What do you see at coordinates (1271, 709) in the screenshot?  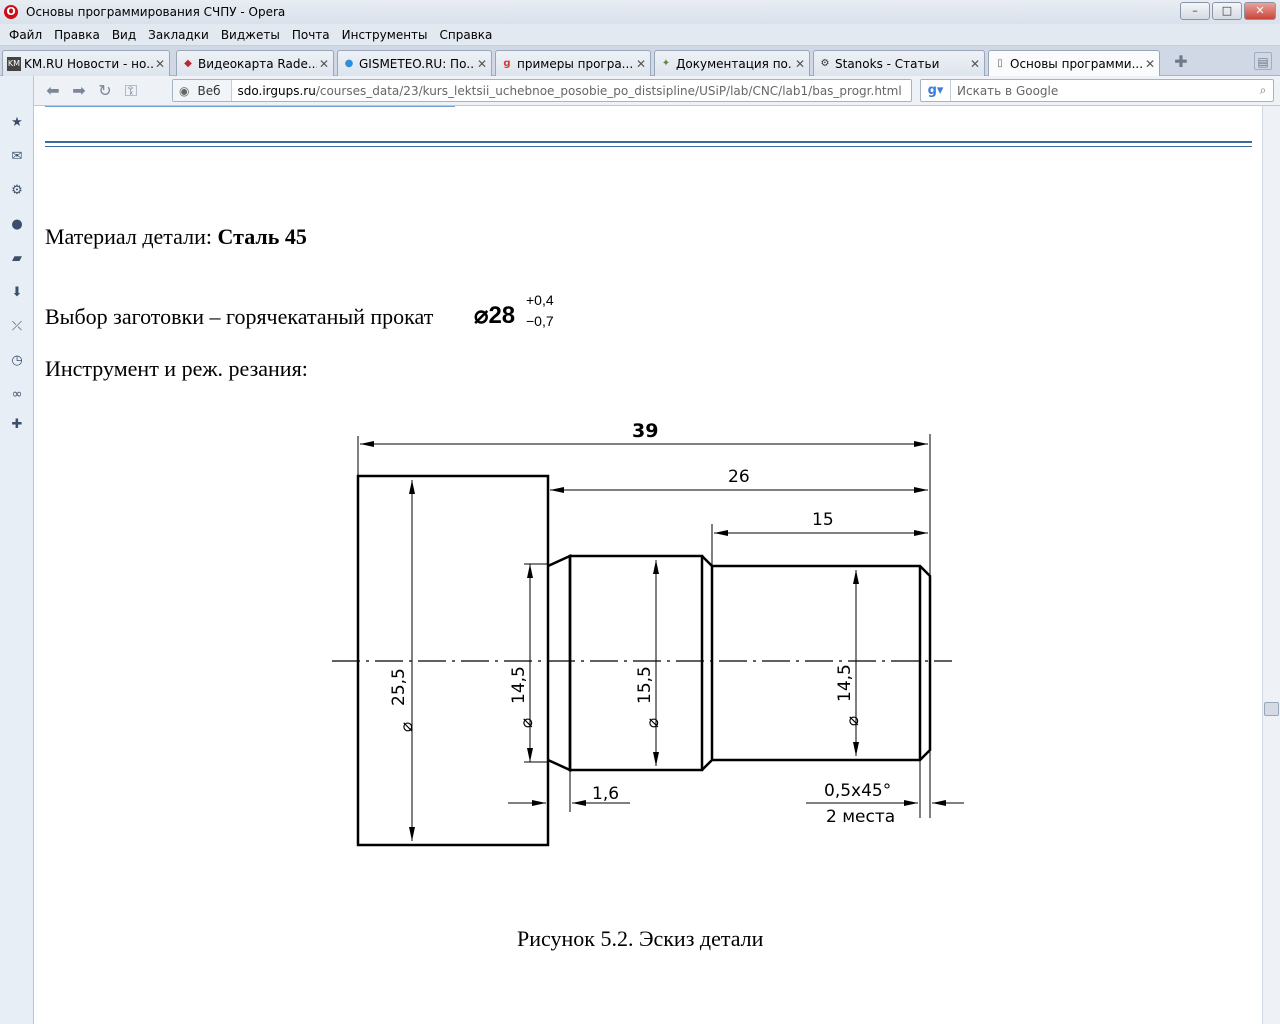 I see `scrollbar-thumb` at bounding box center [1271, 709].